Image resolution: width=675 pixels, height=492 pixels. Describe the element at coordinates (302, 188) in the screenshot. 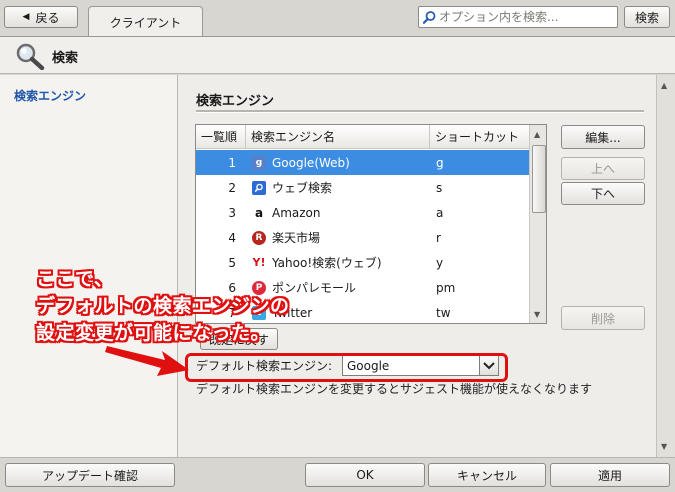

I see `row-name: ウェブ検索` at that location.